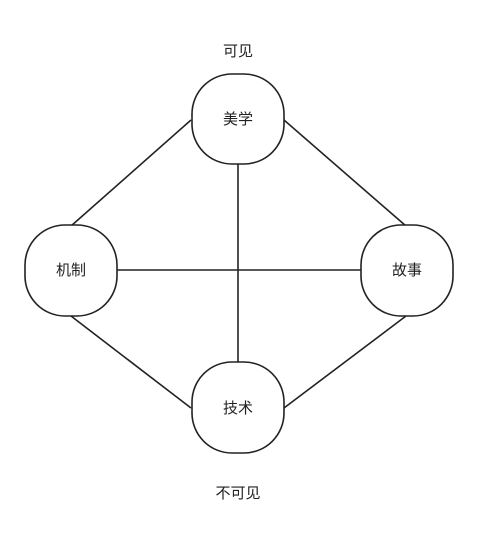 The height and width of the screenshot is (544, 477). I want to click on node-mechanics-label: 机制, so click(71, 270).